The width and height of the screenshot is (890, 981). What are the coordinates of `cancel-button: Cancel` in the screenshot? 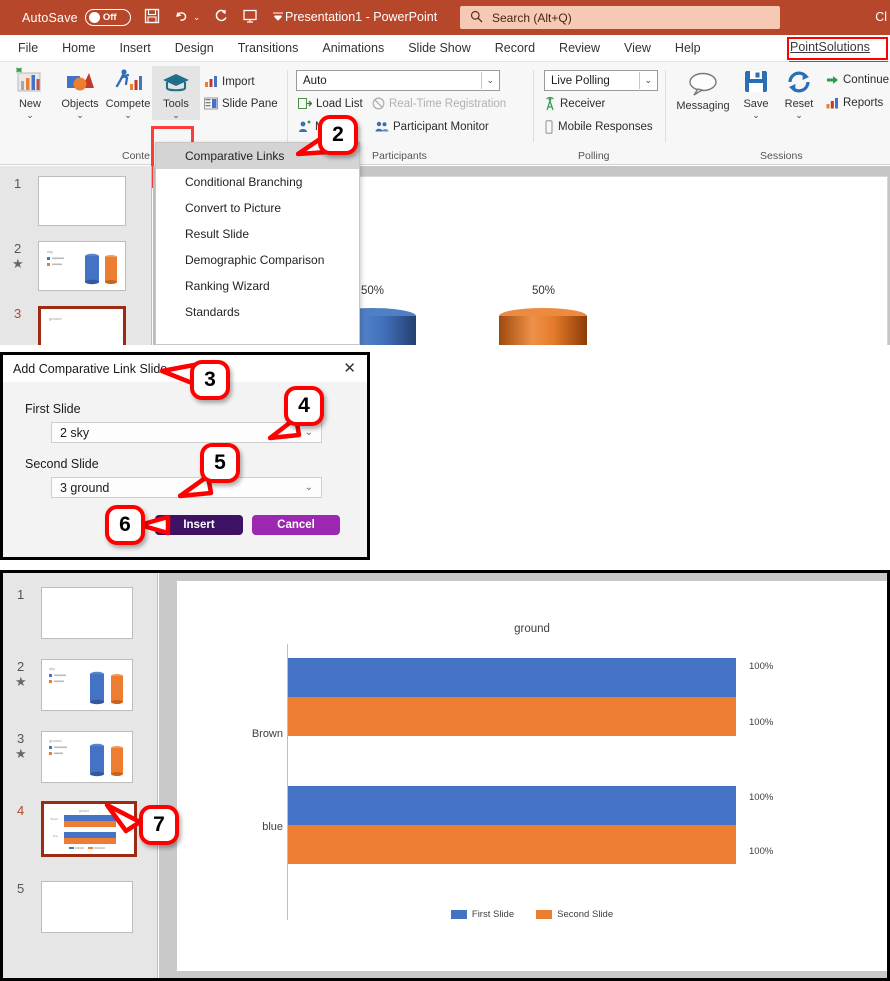 It's located at (296, 525).